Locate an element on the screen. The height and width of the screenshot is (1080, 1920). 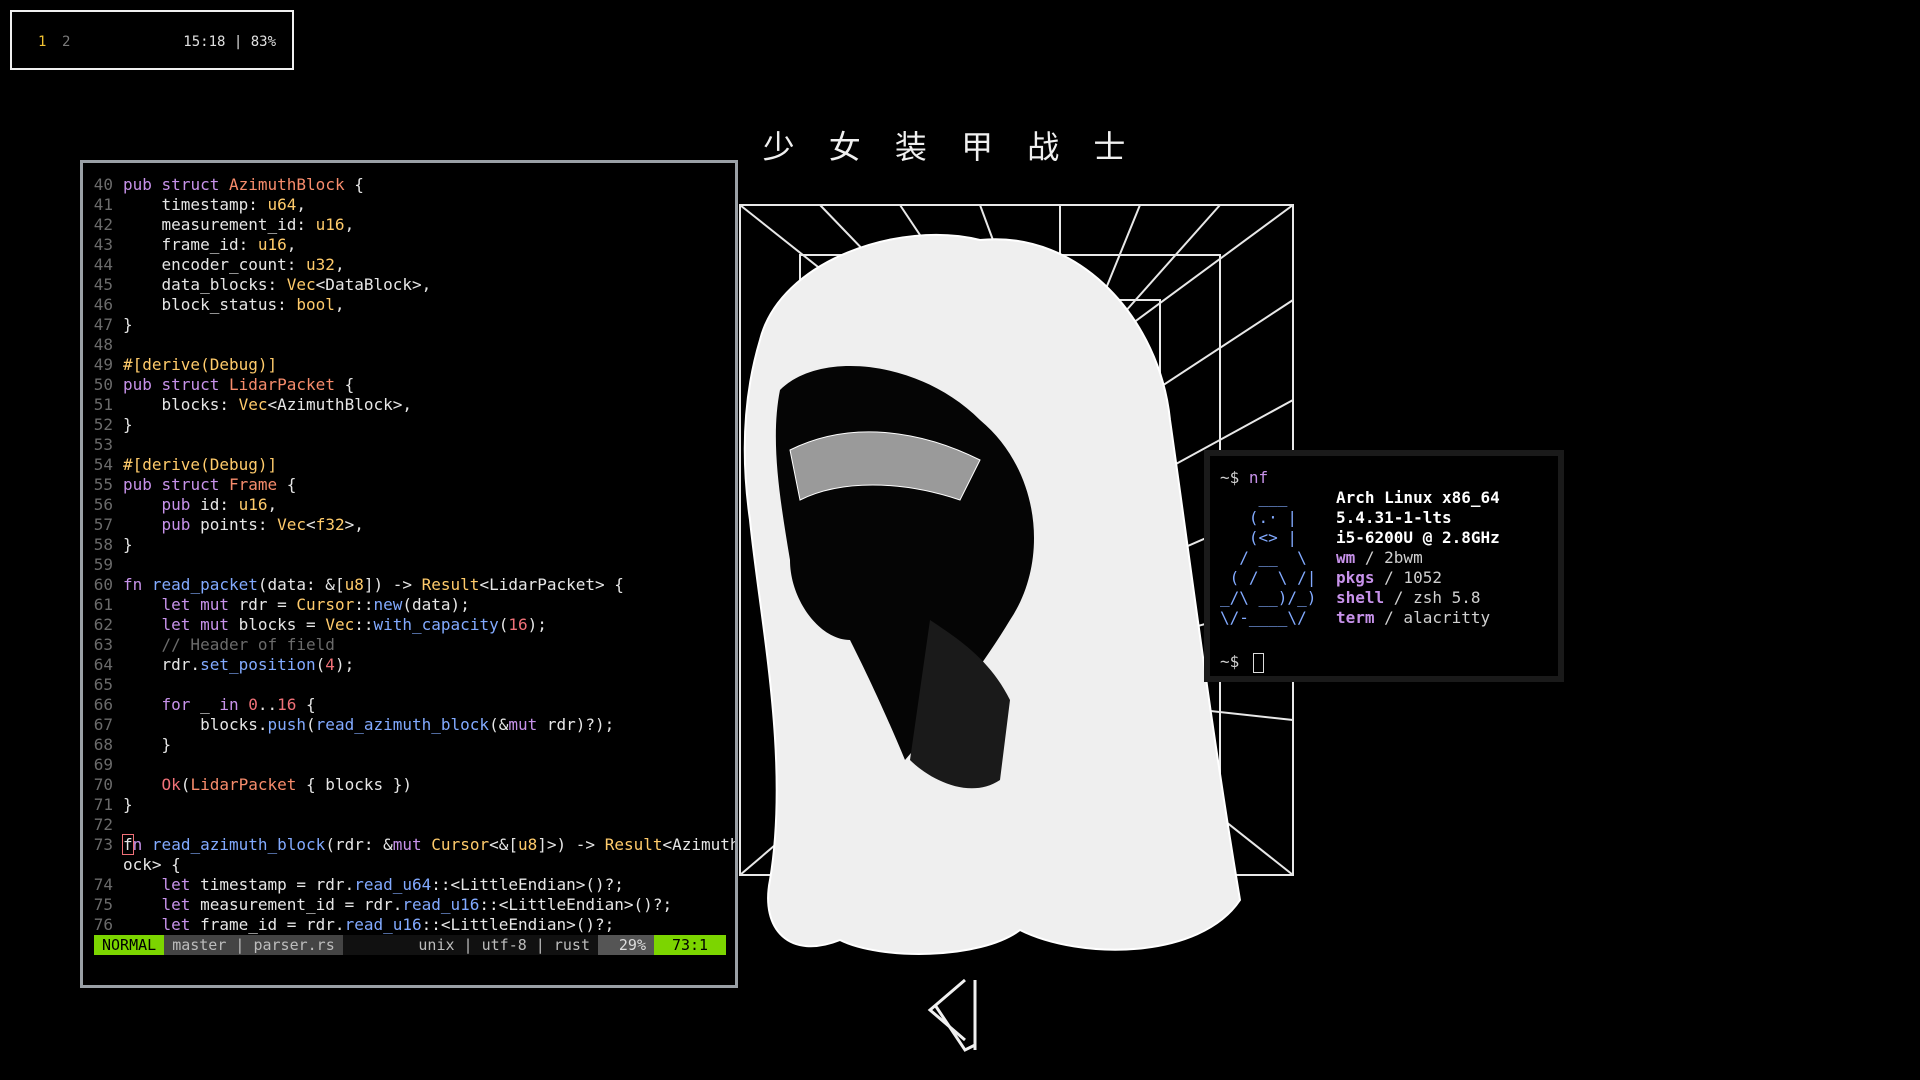
code-line: 72 is located at coordinates (403, 825).